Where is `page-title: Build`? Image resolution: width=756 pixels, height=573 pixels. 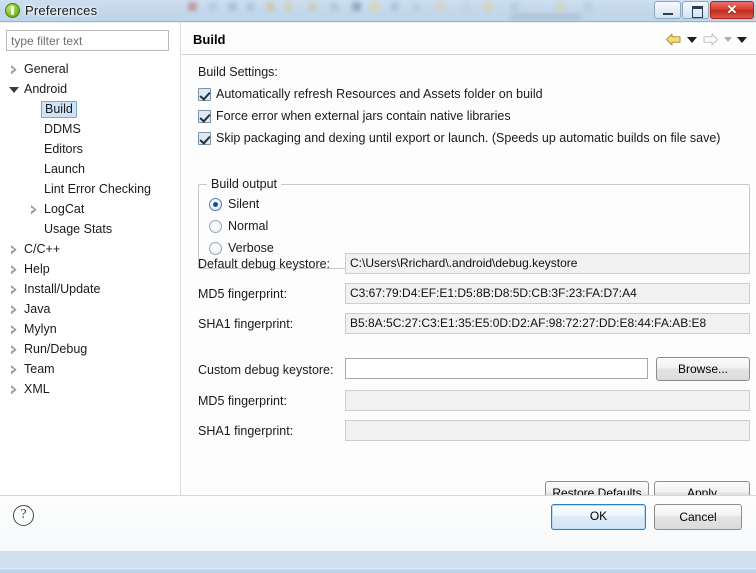
page-title: Build is located at coordinates (209, 39).